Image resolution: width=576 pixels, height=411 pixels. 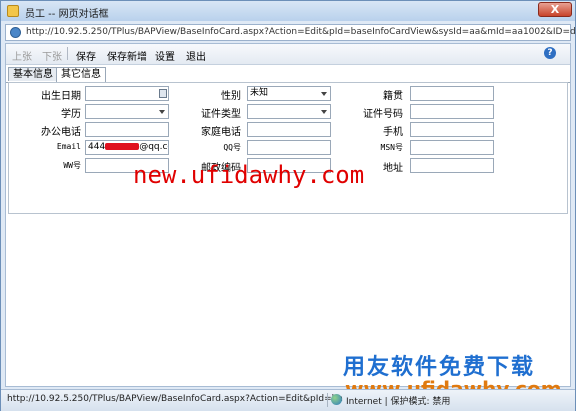 I want to click on email-input: 444 @qq.com, so click(x=127, y=147).